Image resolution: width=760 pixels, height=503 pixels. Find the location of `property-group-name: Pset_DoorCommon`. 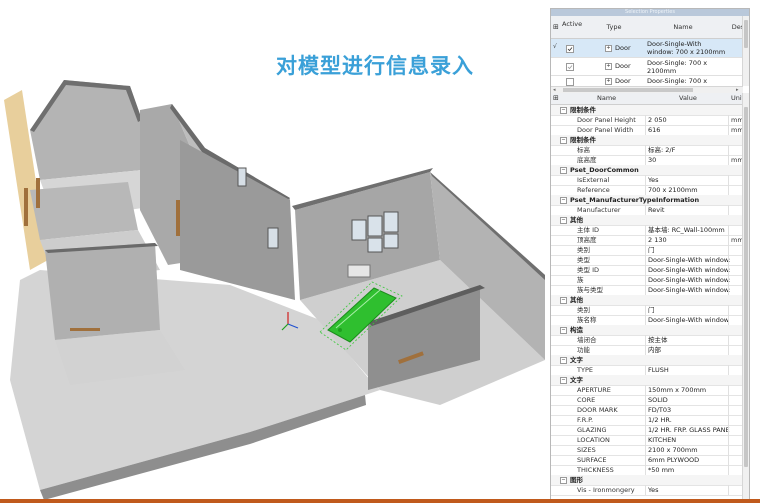

property-group-name: Pset_DoorCommon is located at coordinates (604, 170).